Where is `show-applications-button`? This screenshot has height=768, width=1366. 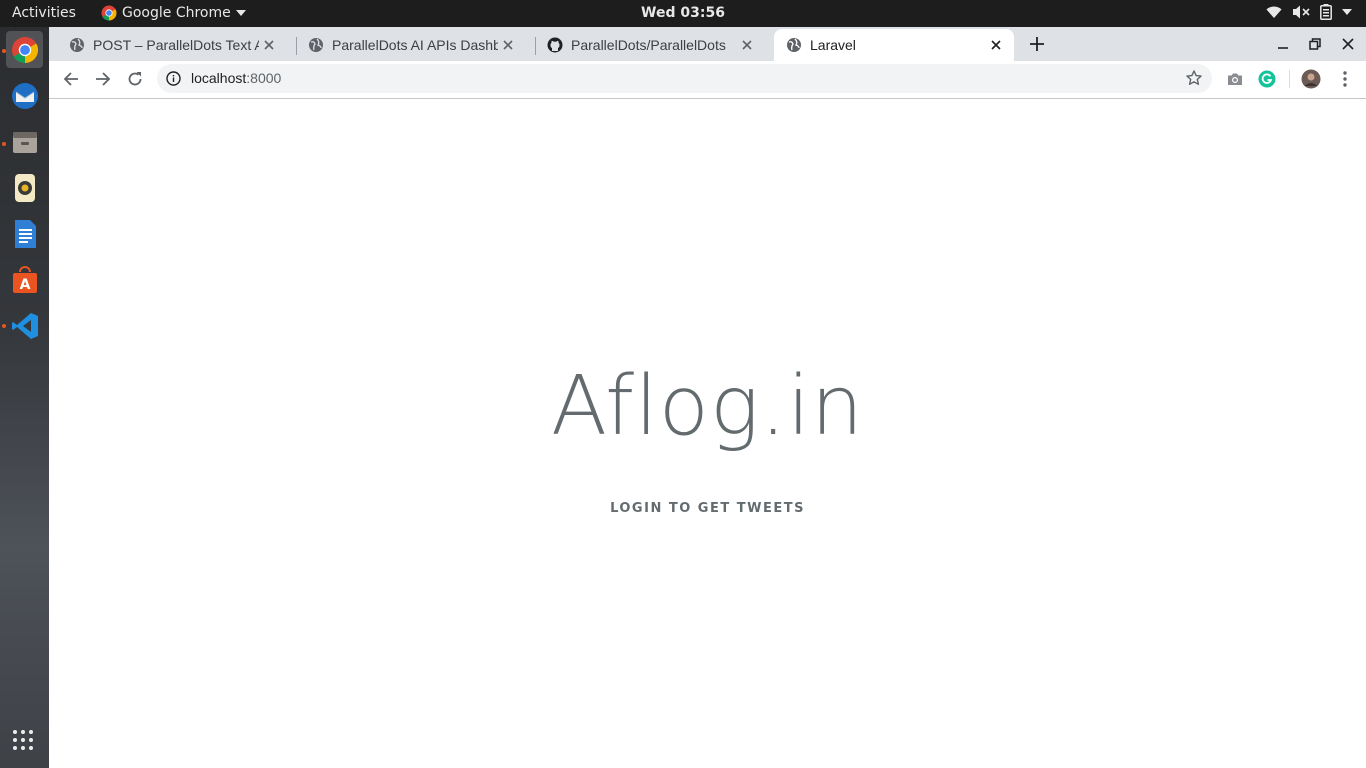 show-applications-button is located at coordinates (23, 742).